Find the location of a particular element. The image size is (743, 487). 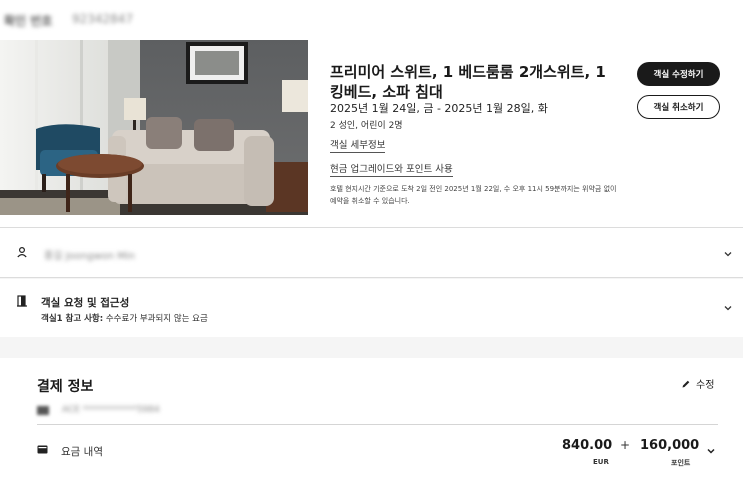

cancel-room-button: 객실 취소하기 is located at coordinates (678, 107).